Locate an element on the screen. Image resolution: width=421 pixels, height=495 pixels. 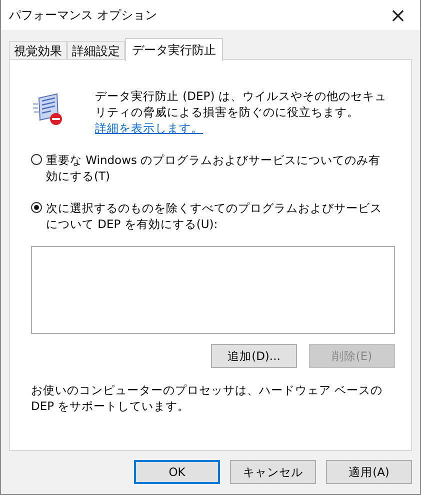
radio-option: 重要な Windows のプログラムおよびサービスについてのみ有効にする(T) is located at coordinates (211, 168).